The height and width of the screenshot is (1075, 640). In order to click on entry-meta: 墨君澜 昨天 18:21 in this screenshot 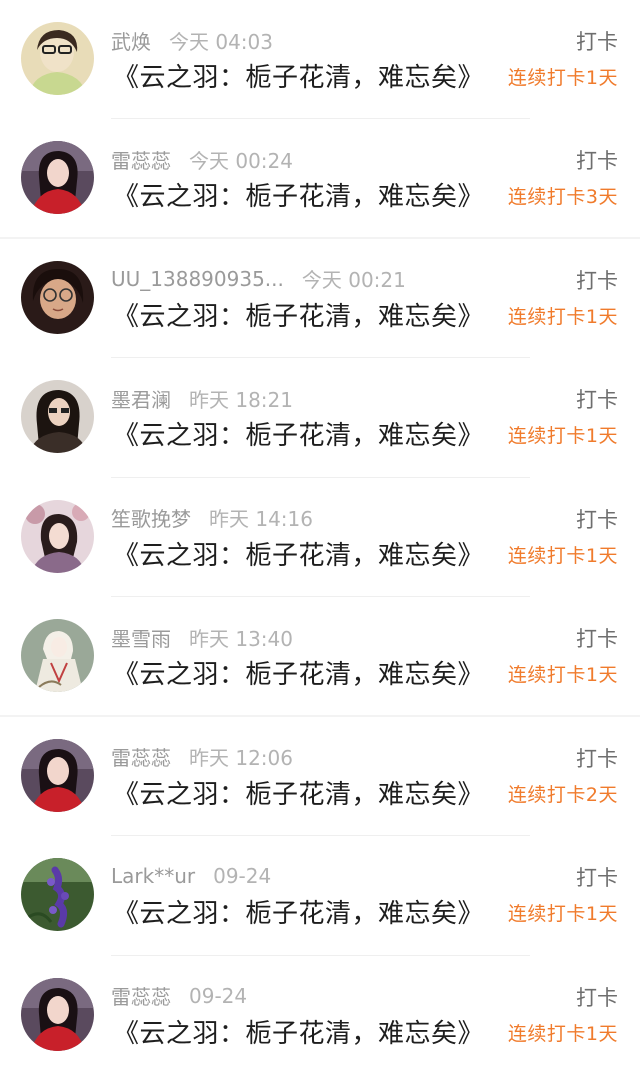, I will do `click(202, 398)`.